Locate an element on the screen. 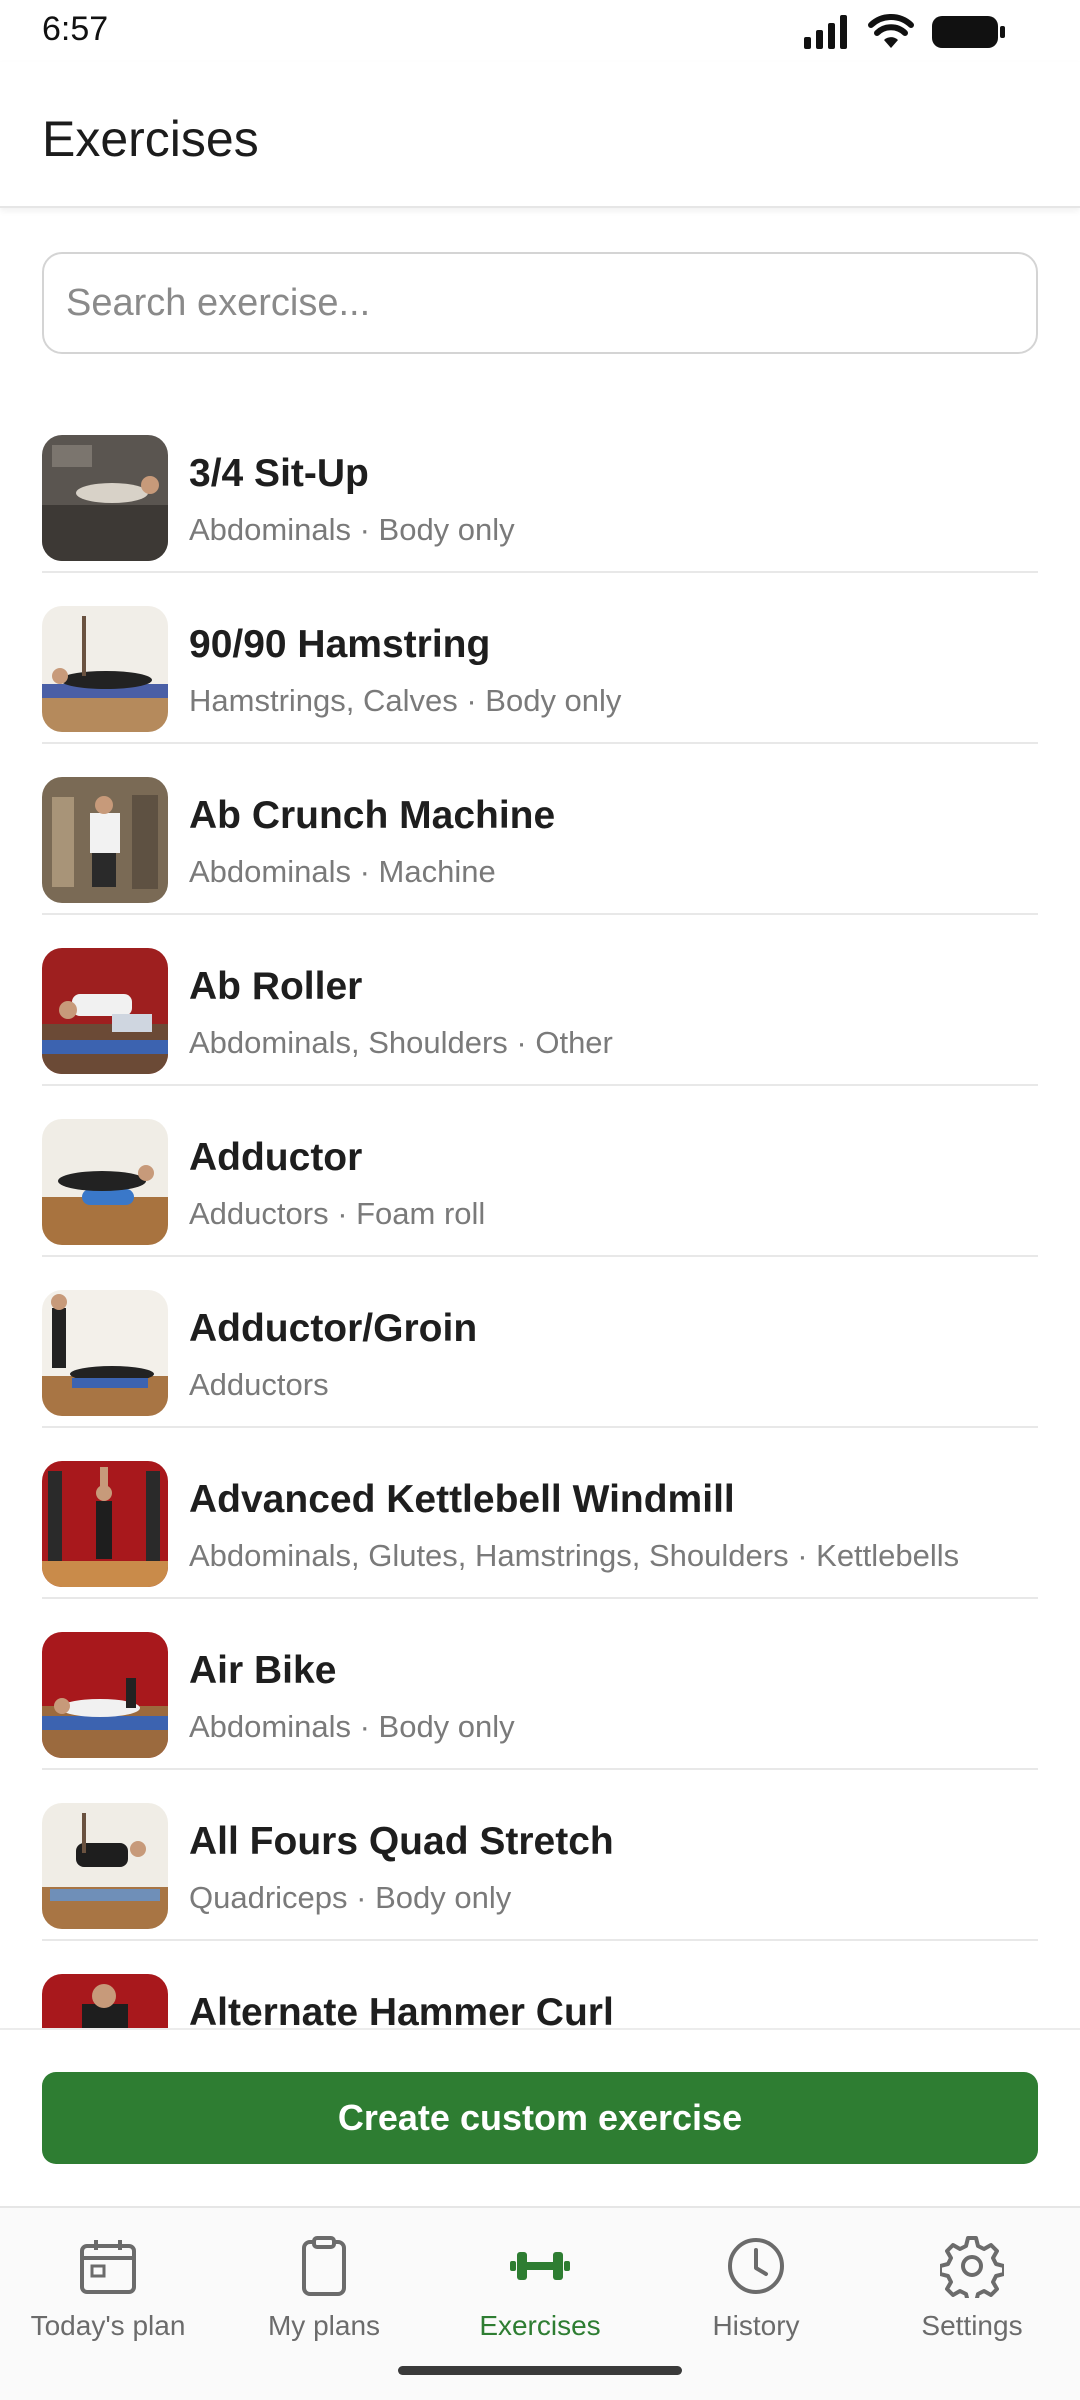  tab-label: My plans is located at coordinates (324, 2325).